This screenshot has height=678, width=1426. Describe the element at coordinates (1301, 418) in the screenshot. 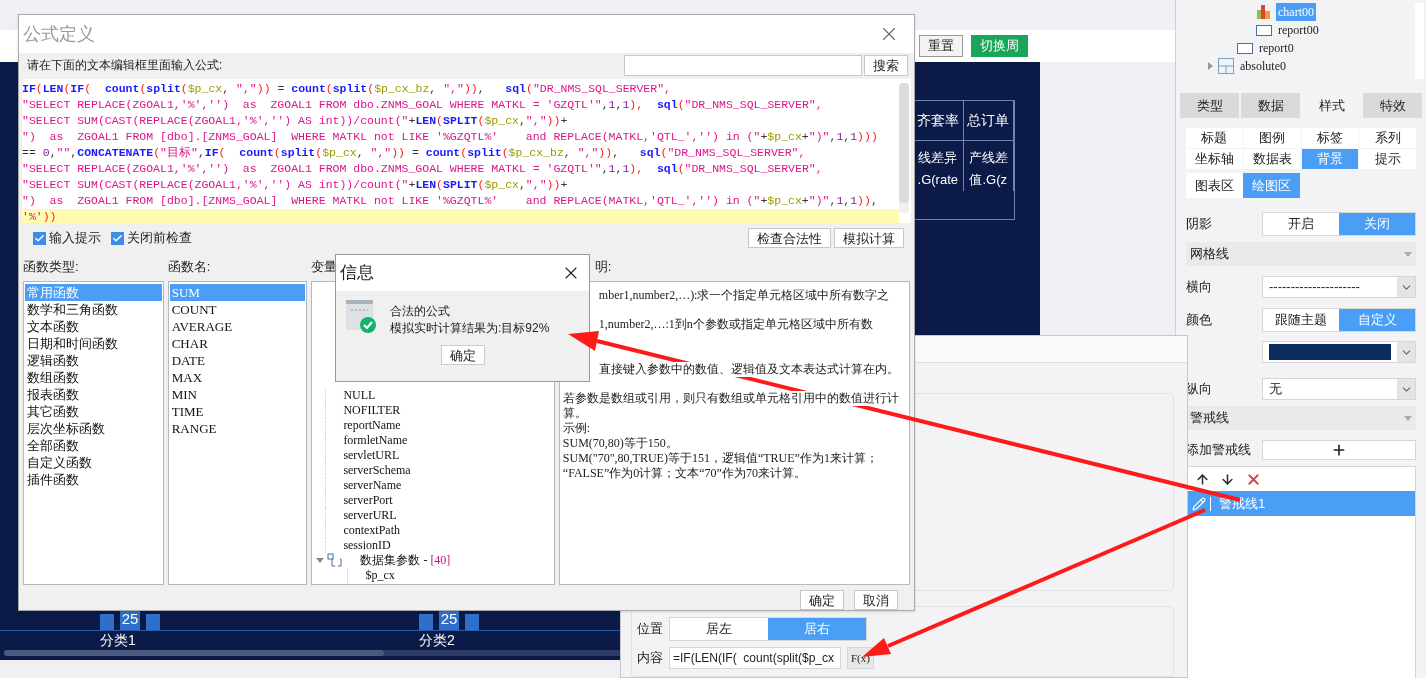

I see `section-header: 警戒线` at that location.